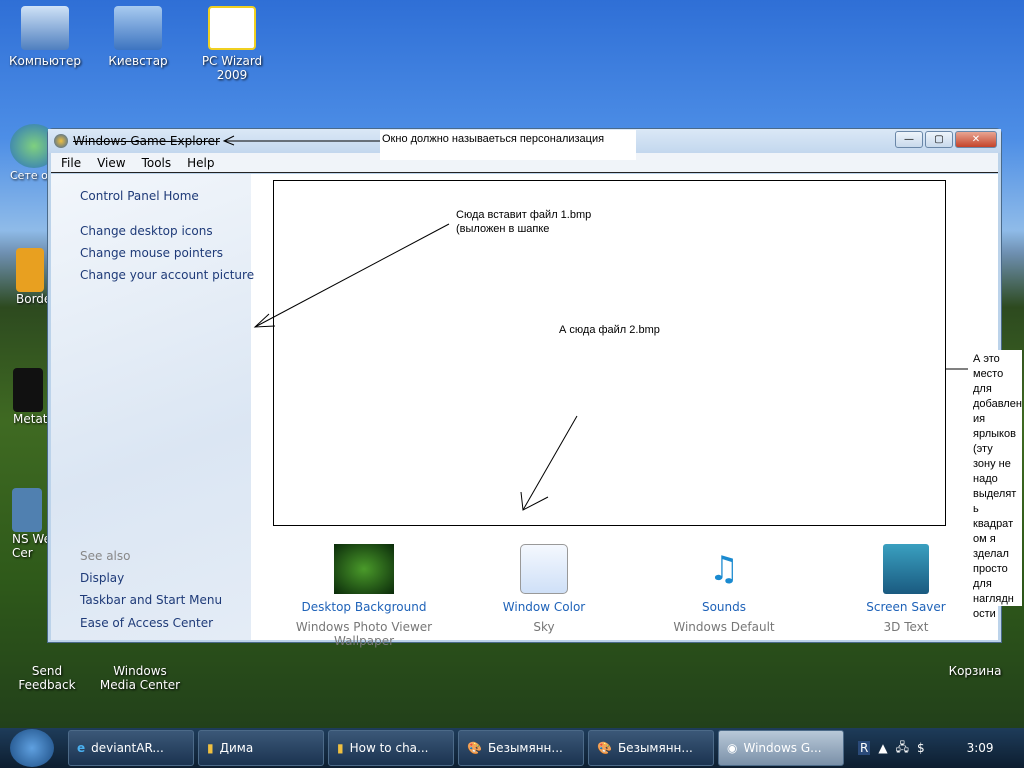  Describe the element at coordinates (508, 145) in the screenshot. I see `title-annotation: Окно должно называеться персонализация` at that location.